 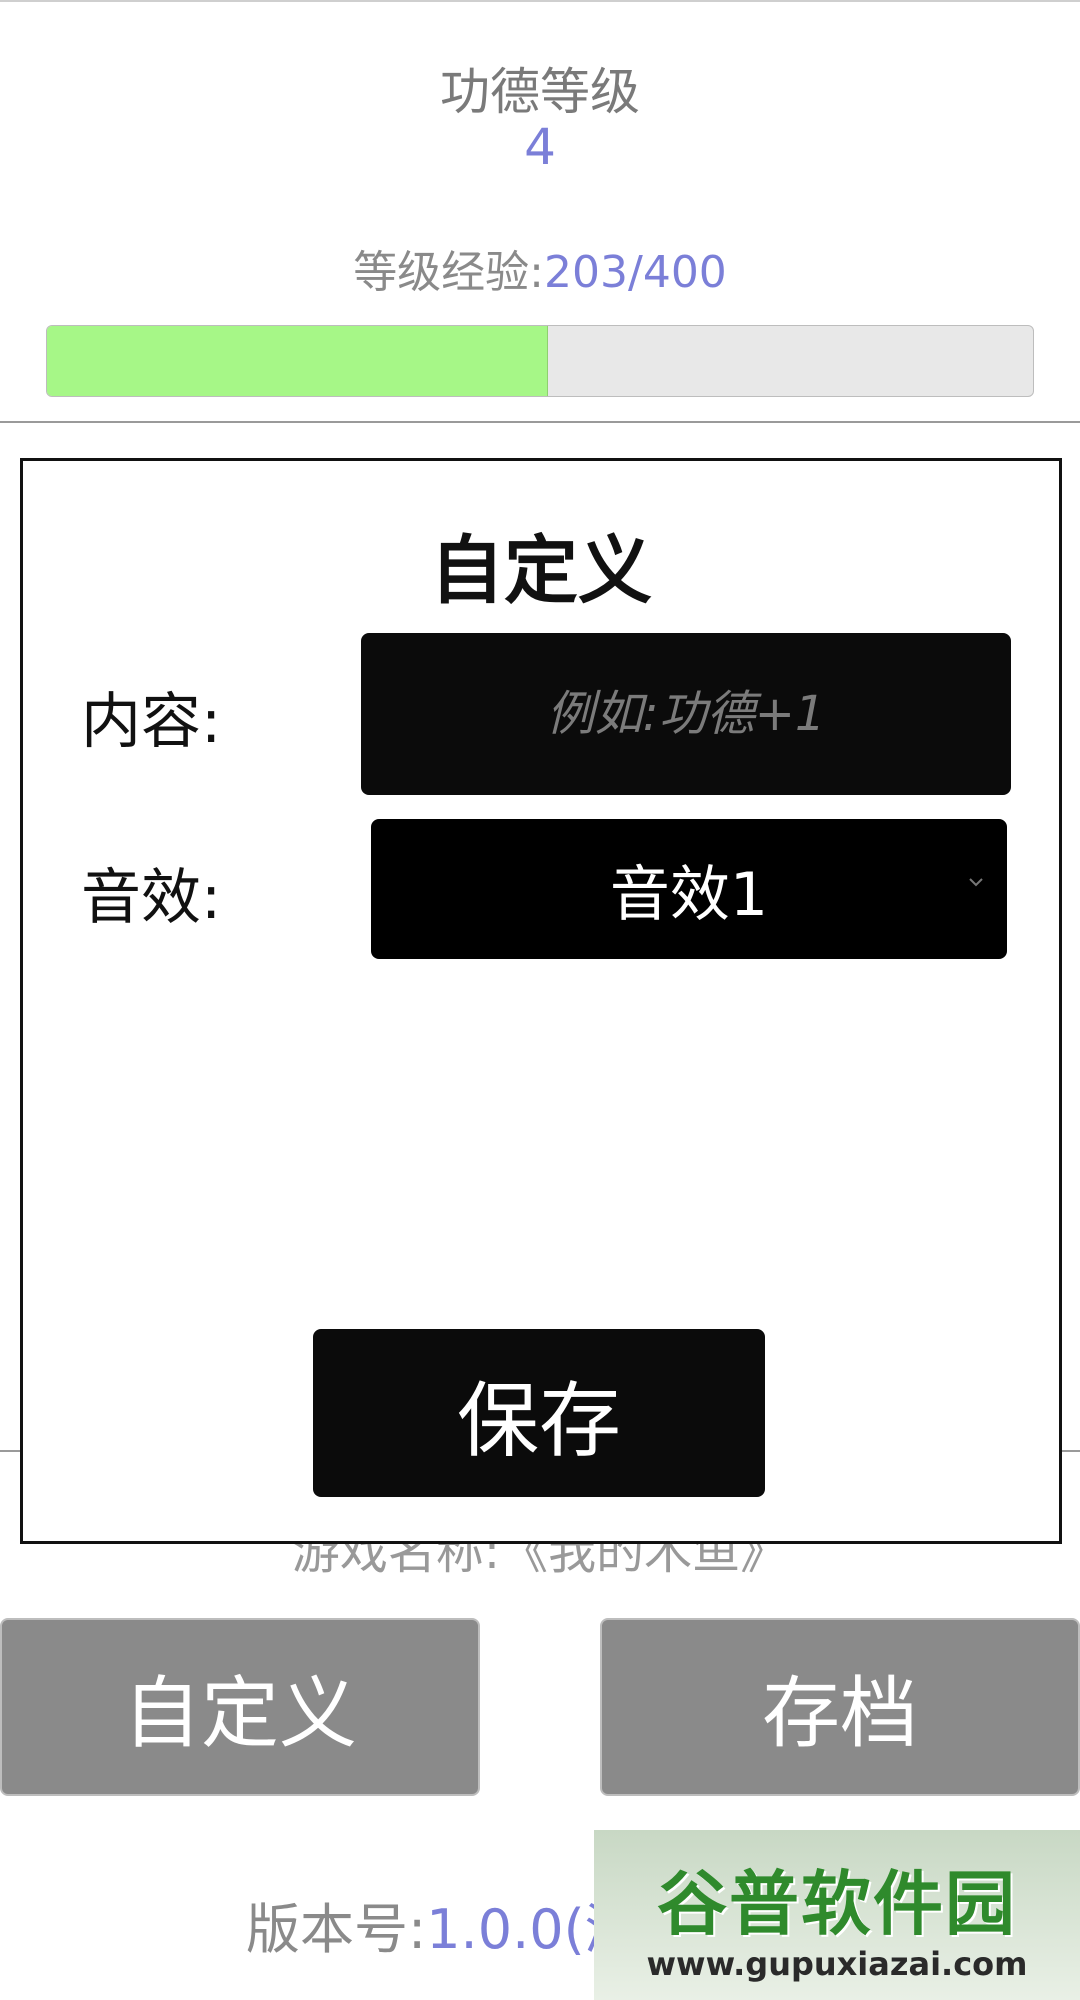 I want to click on divider-top, so click(x=540, y=422).